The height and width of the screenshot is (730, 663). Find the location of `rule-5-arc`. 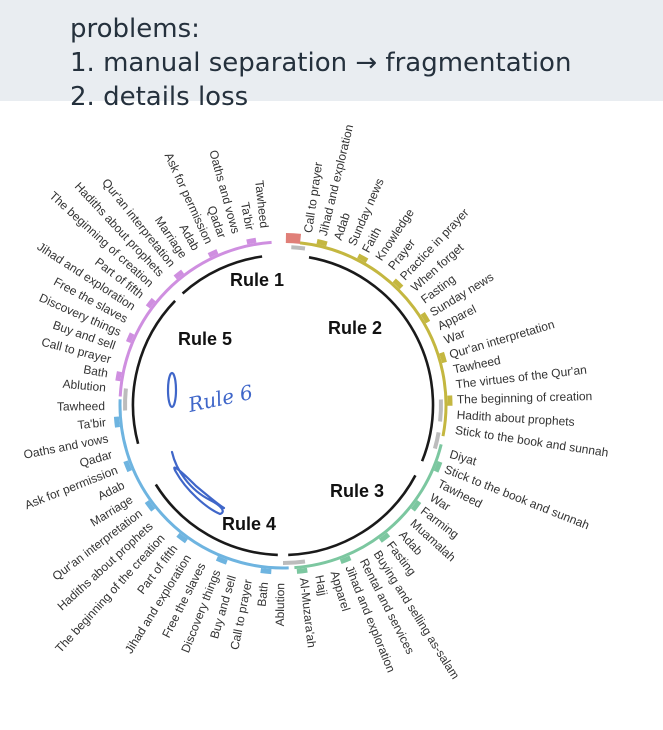

rule-5-arc is located at coordinates (154, 372).